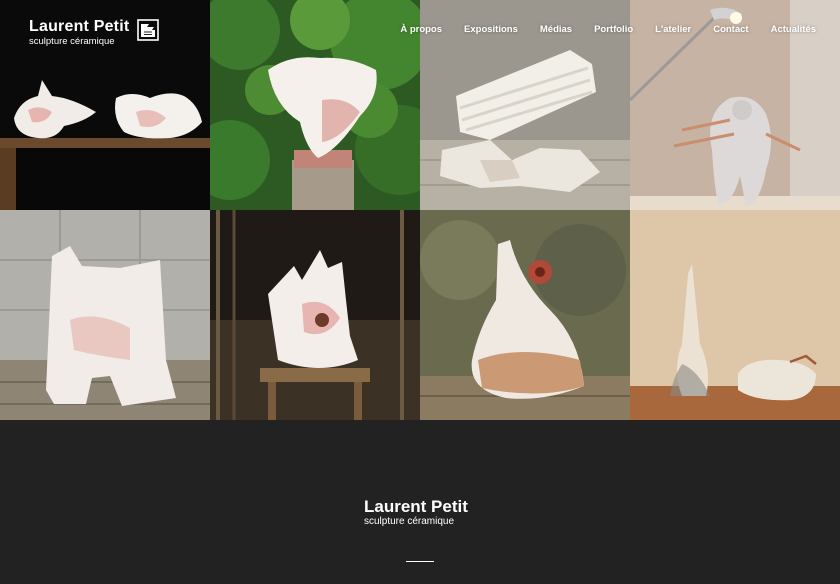 Image resolution: width=840 pixels, height=584 pixels. I want to click on nav-link-actualites: Actualités, so click(793, 29).